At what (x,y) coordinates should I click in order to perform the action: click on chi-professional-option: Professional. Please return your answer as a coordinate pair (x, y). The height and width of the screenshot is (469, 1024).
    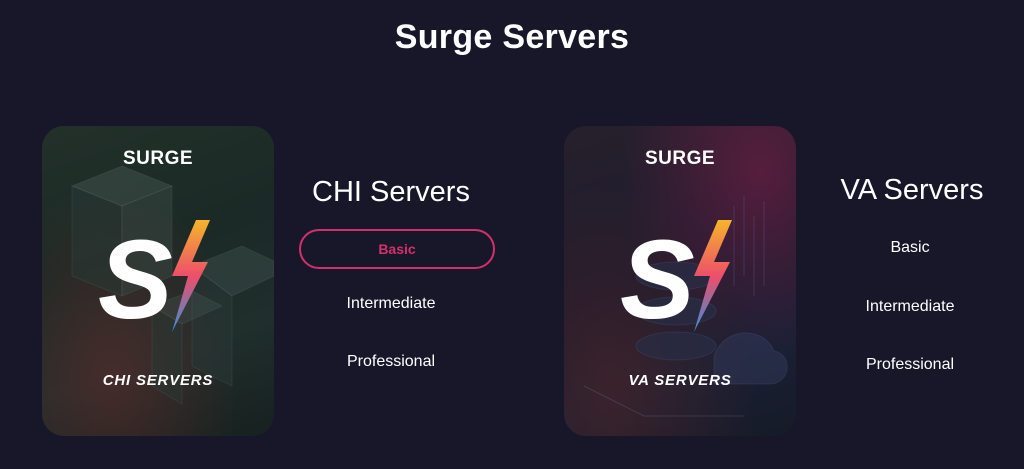
    Looking at the image, I should click on (391, 362).